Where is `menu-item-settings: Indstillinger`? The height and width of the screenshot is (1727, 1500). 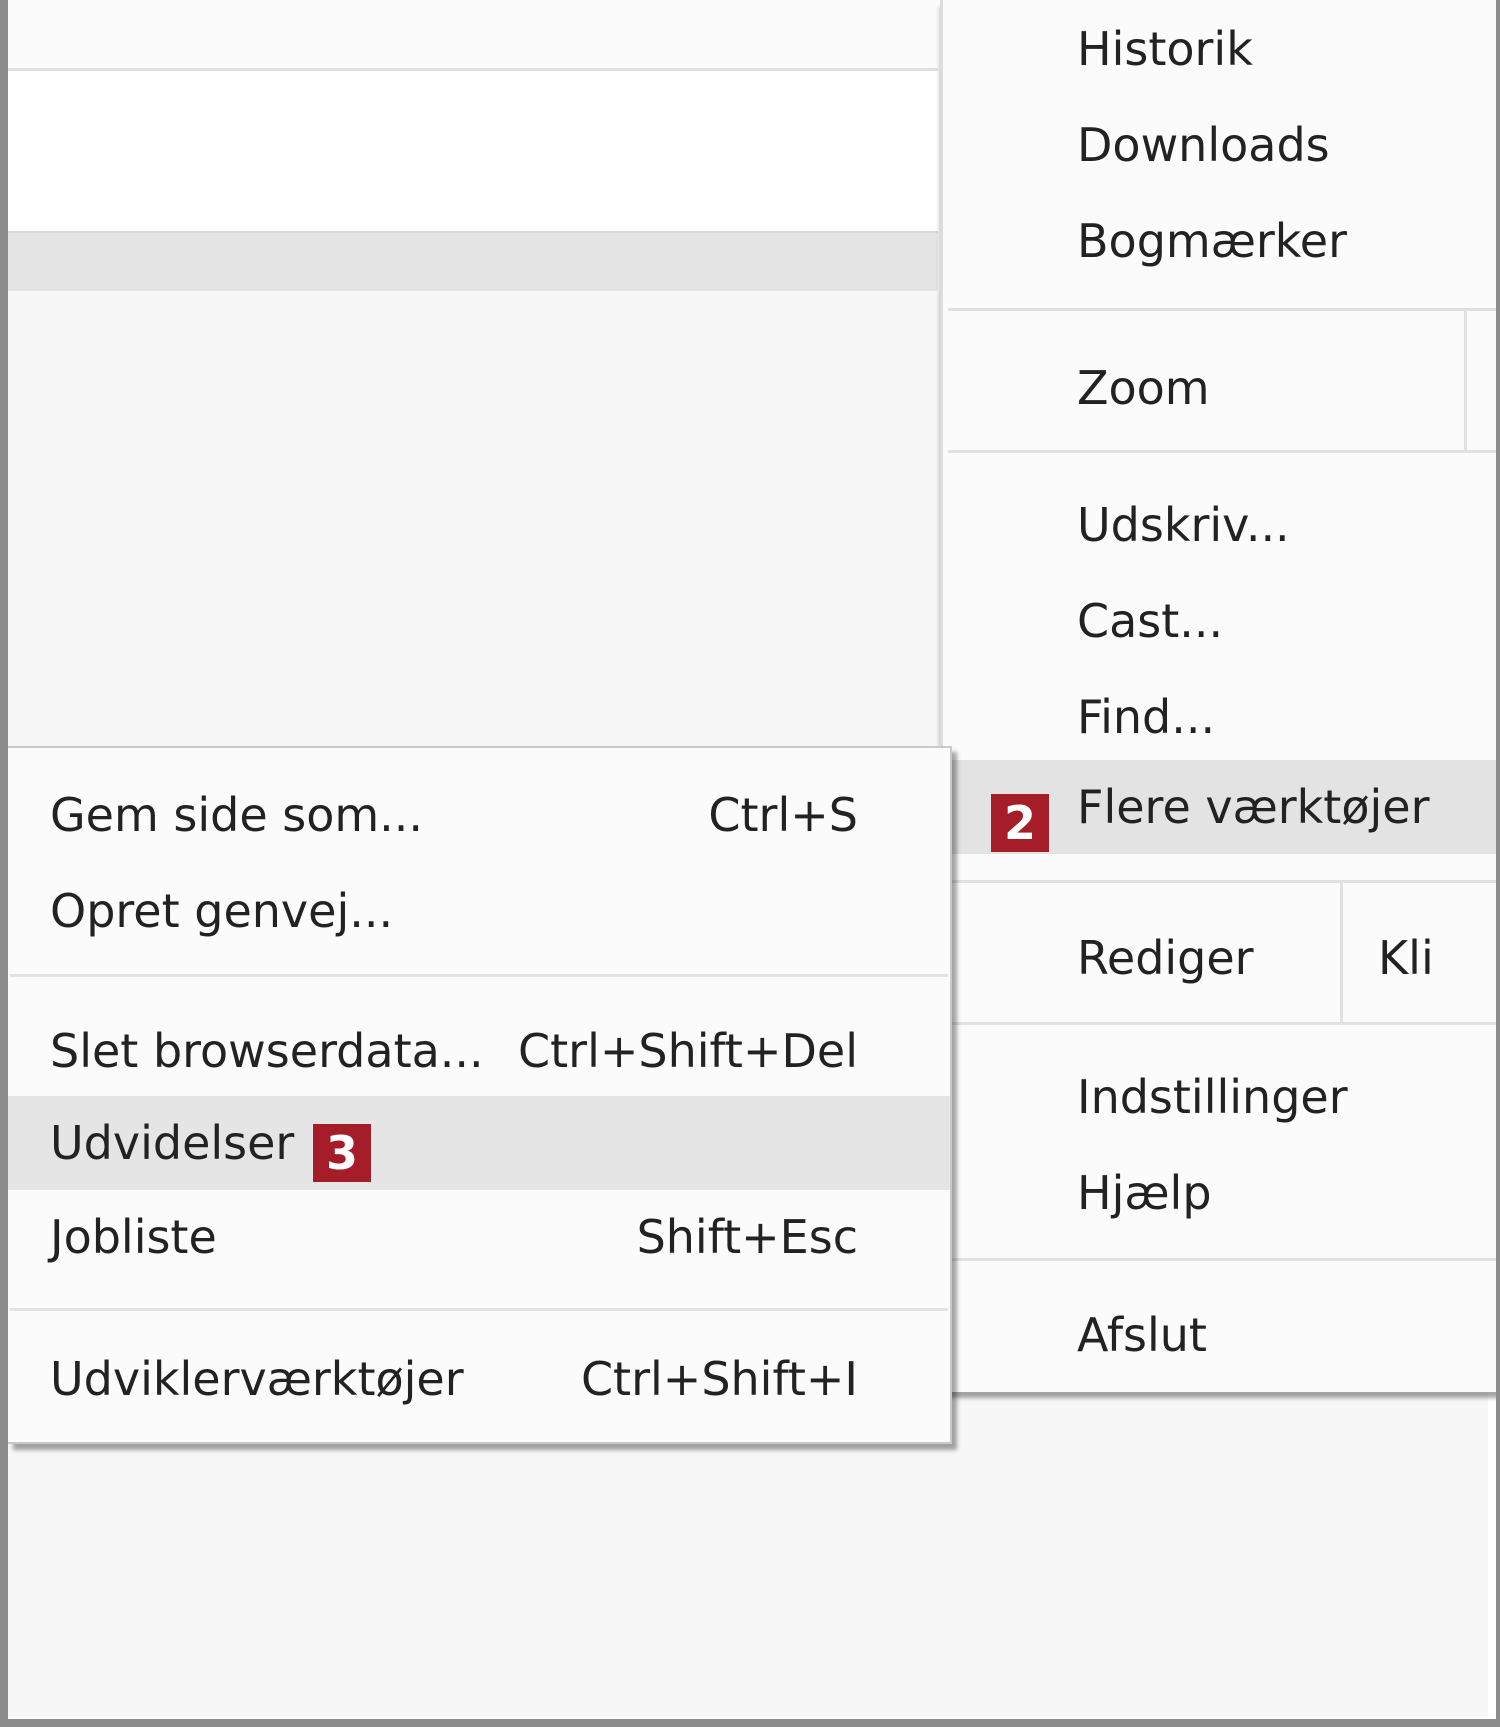 menu-item-settings: Indstillinger is located at coordinates (1221, 1097).